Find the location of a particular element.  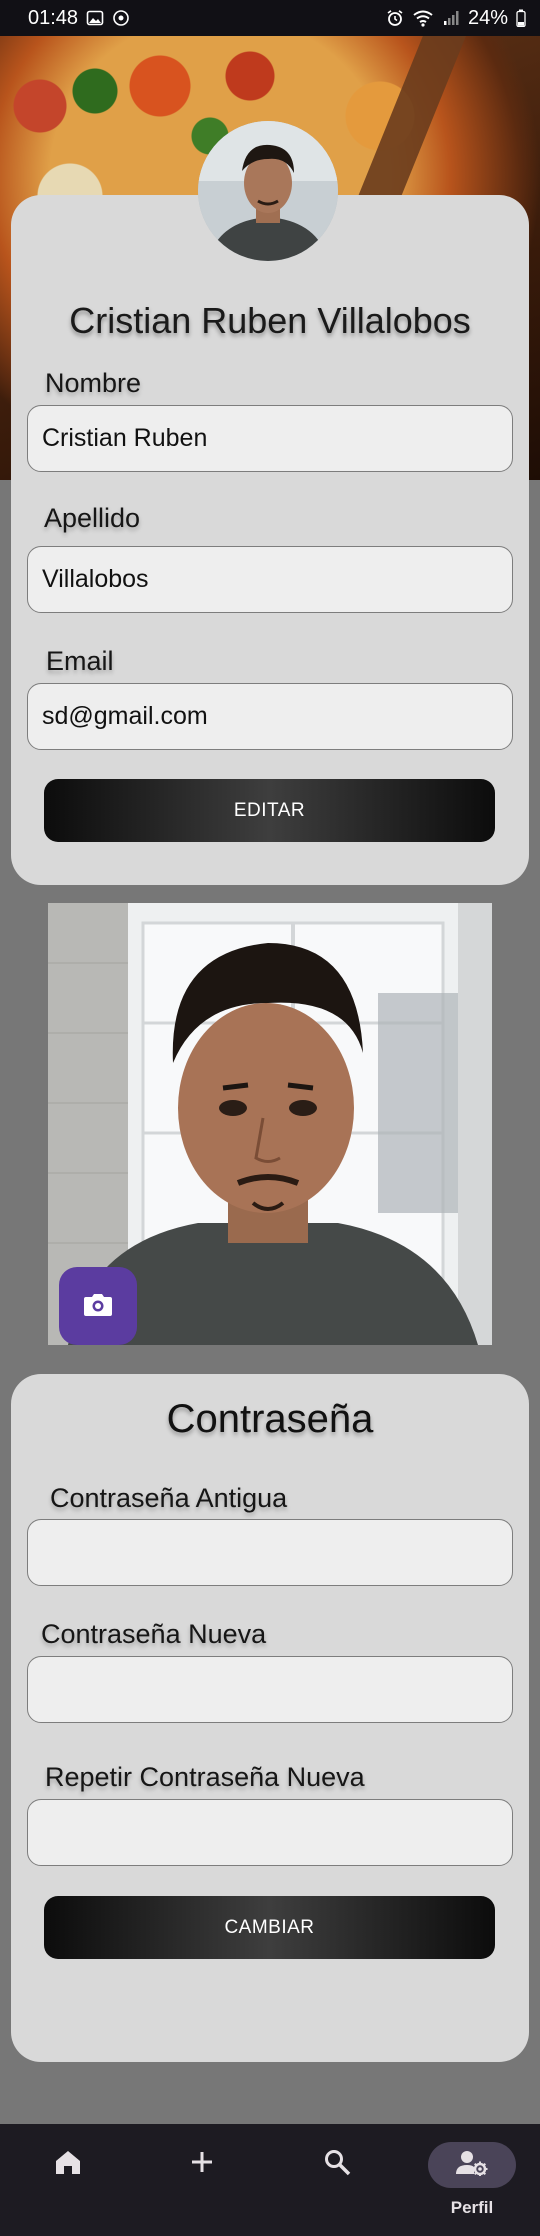

nav-add is located at coordinates (202, 2164).